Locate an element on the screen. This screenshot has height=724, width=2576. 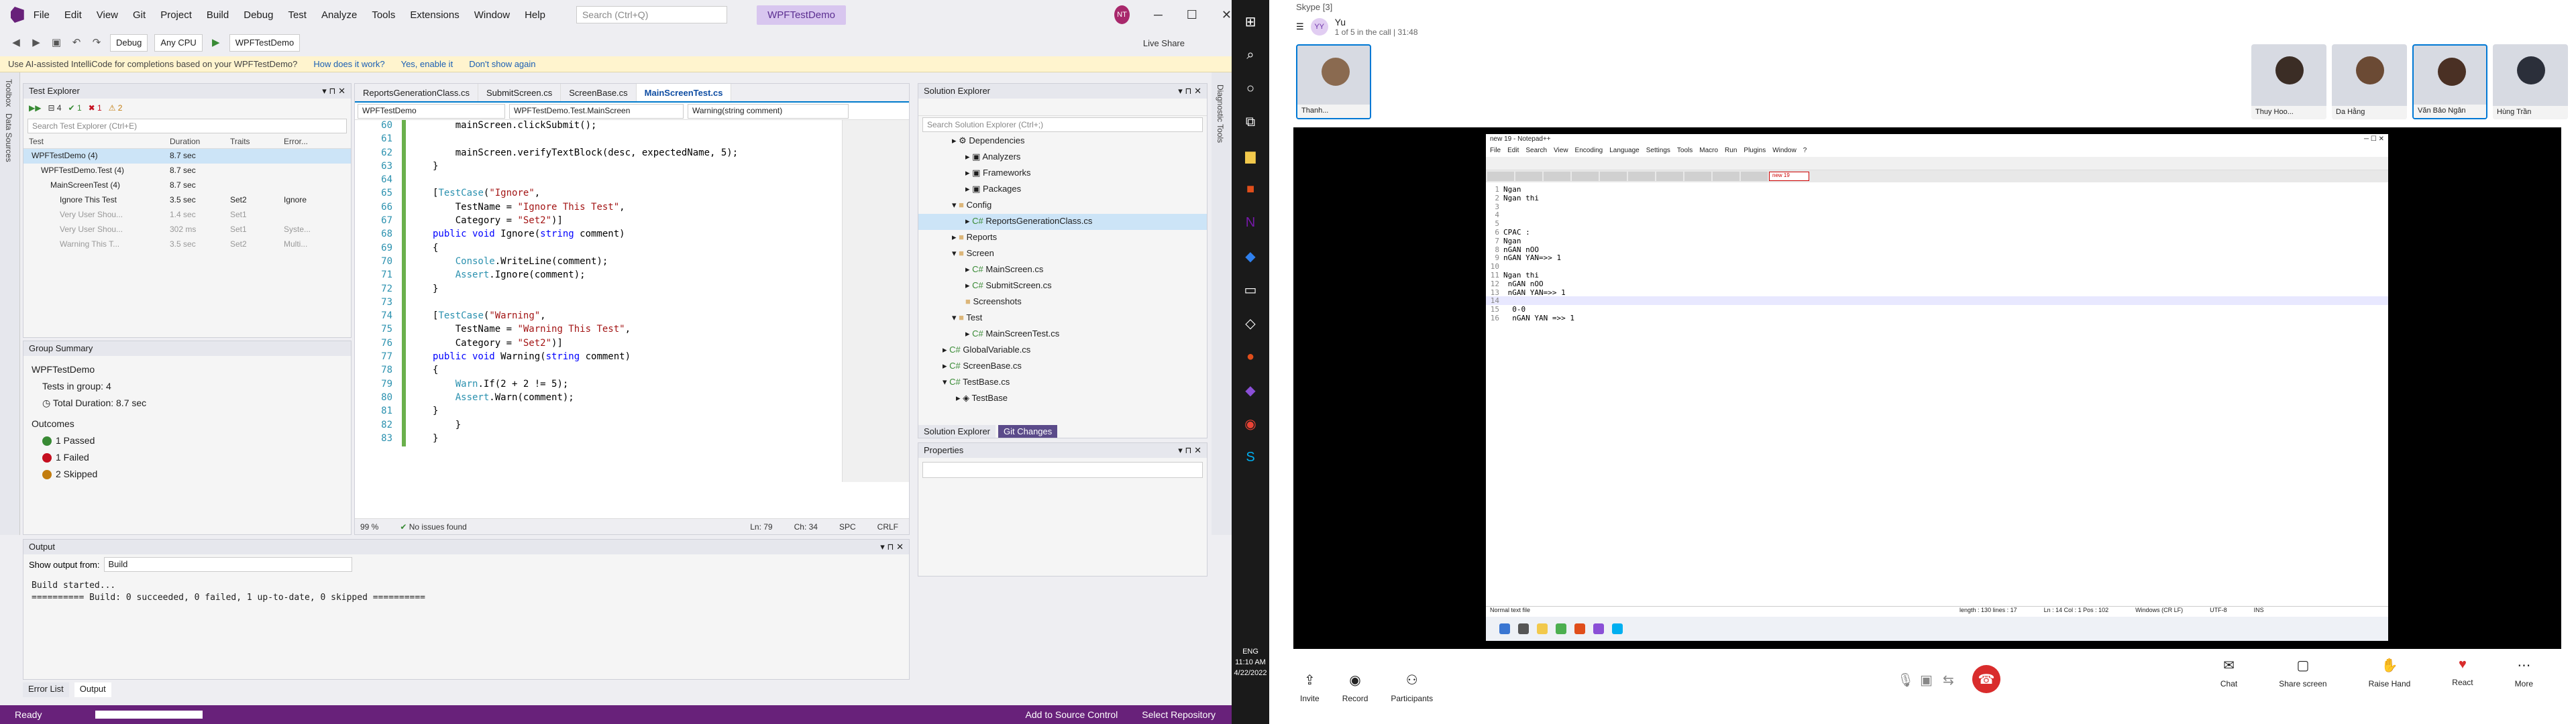
info-link-enable: Yes, enable it is located at coordinates (427, 64).